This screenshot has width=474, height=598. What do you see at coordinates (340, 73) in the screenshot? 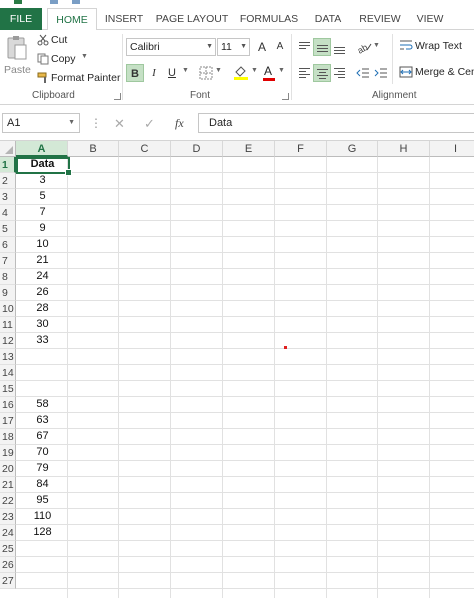
I see `align-right-button` at bounding box center [340, 73].